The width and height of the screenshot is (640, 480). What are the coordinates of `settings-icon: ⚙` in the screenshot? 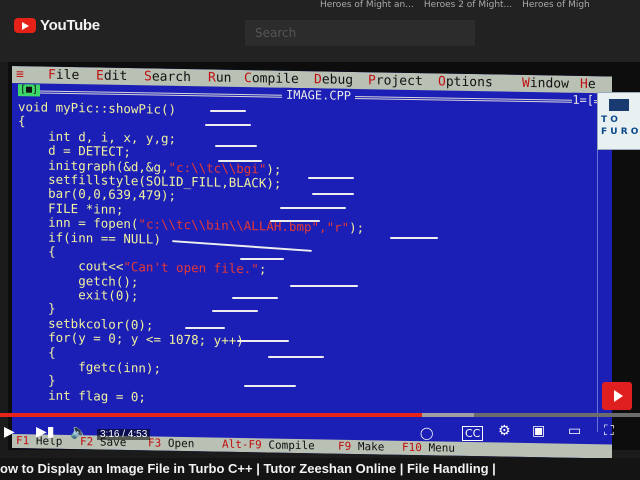 It's located at (504, 431).